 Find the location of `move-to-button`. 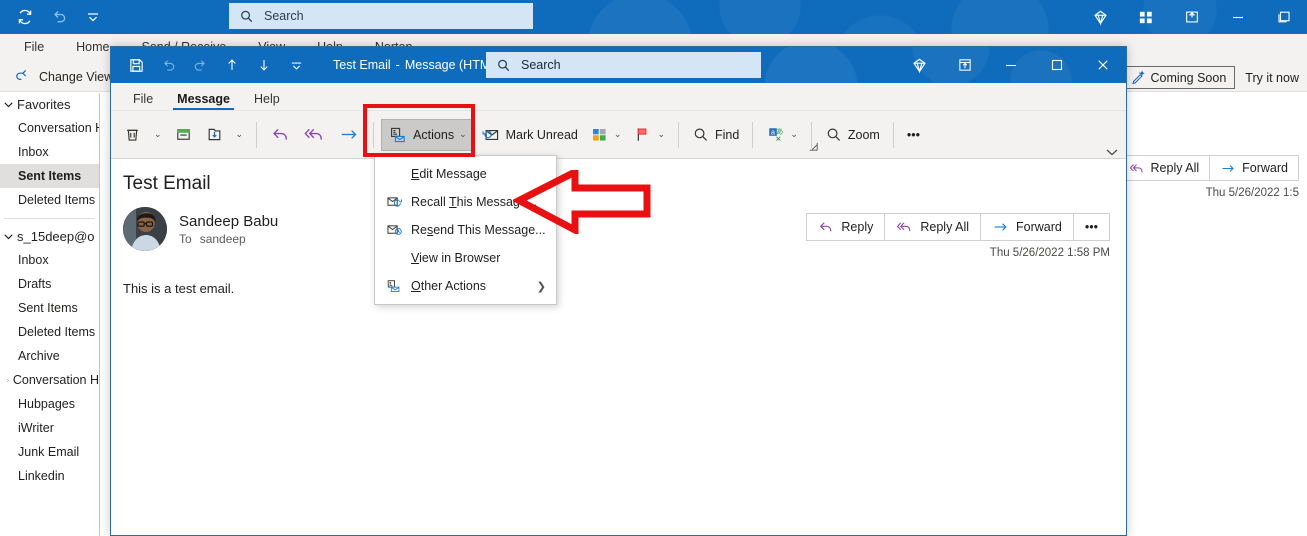

move-to-button is located at coordinates (214, 134).